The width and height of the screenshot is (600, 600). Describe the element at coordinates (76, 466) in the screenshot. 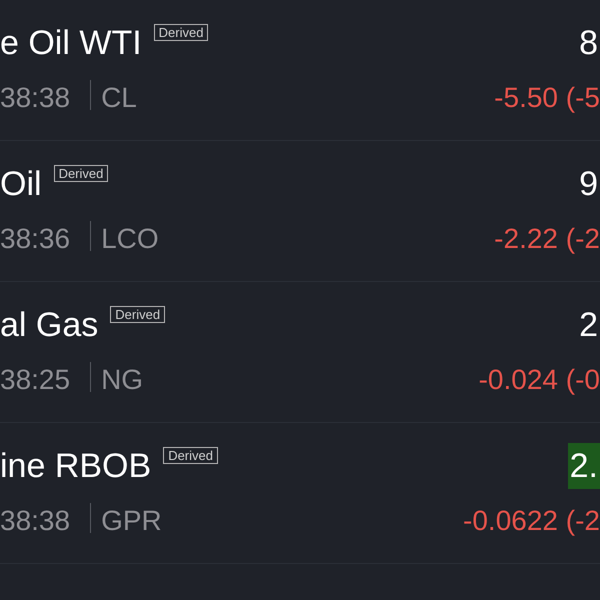

I see `instrument-name: ine RBOB` at that location.